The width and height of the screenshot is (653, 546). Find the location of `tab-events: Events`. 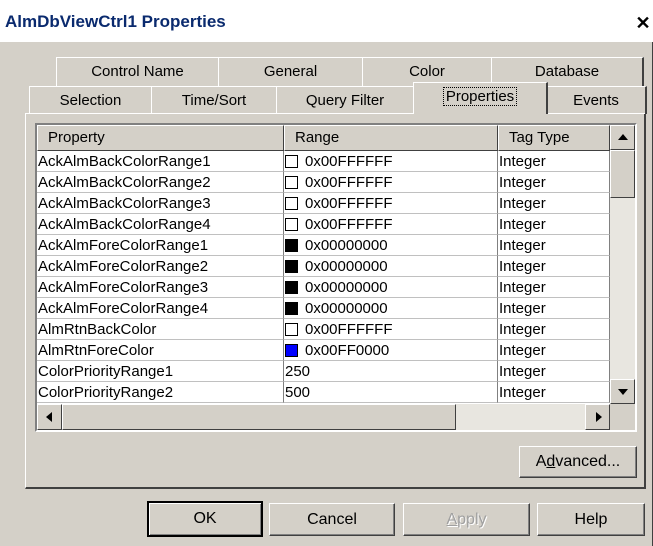

tab-events: Events is located at coordinates (596, 100).